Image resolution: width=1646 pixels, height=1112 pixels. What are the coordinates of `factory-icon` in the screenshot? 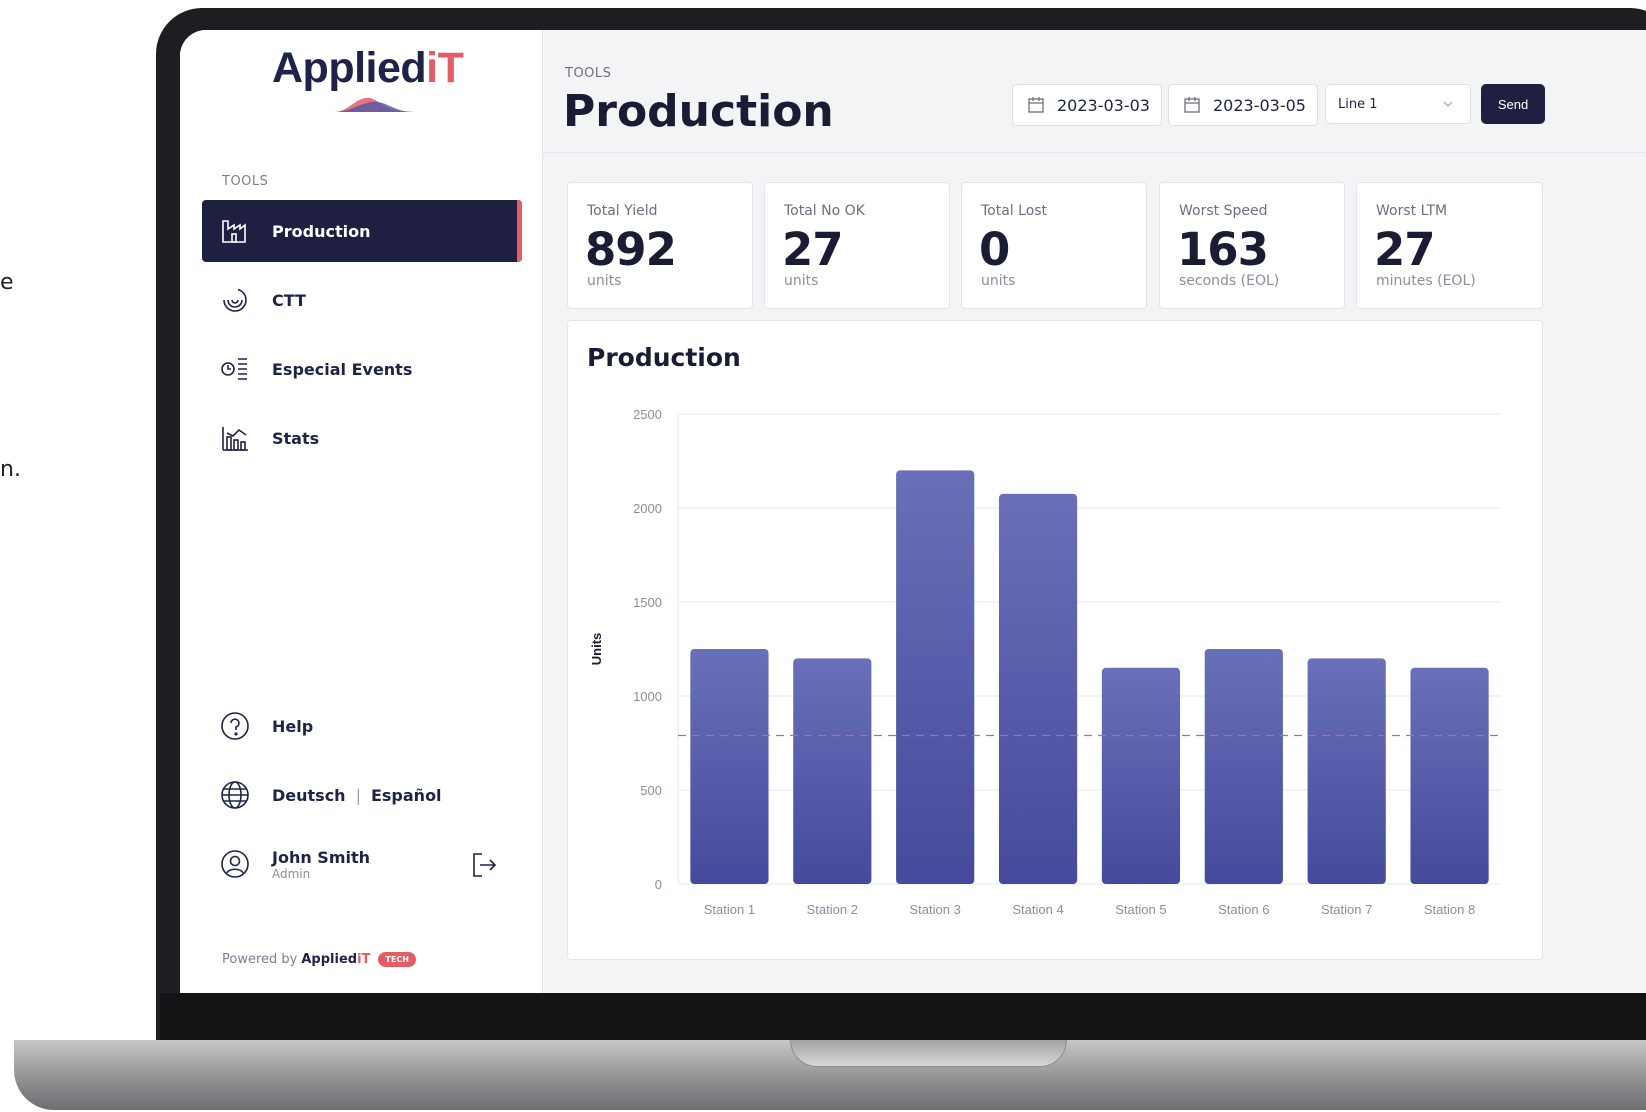 It's located at (240, 231).